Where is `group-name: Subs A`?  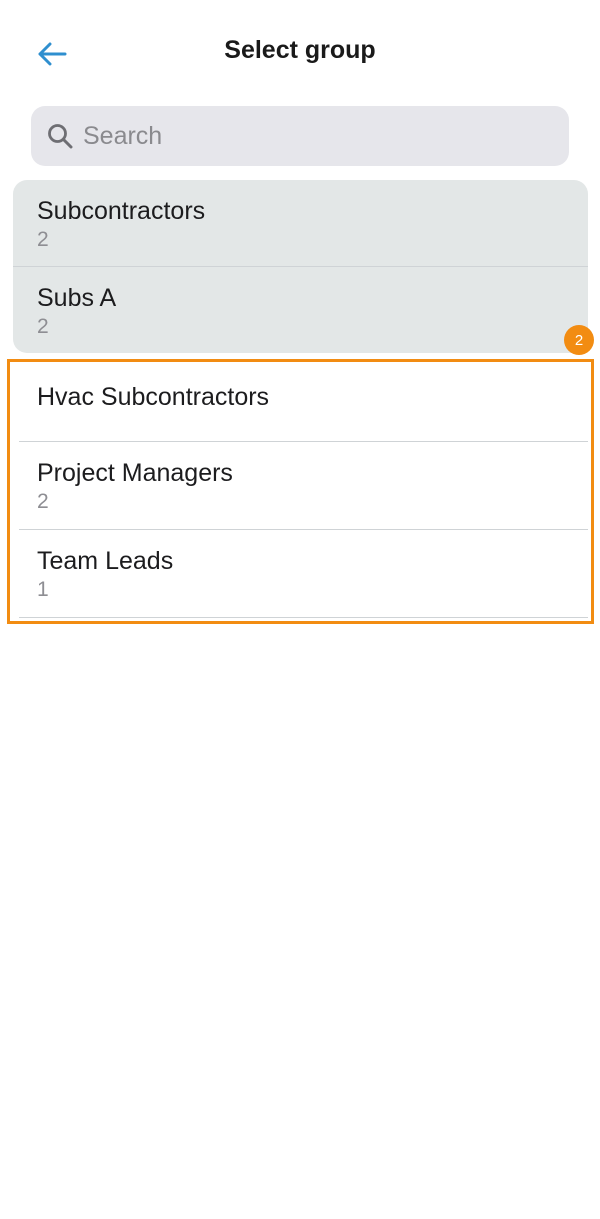 group-name: Subs A is located at coordinates (77, 298).